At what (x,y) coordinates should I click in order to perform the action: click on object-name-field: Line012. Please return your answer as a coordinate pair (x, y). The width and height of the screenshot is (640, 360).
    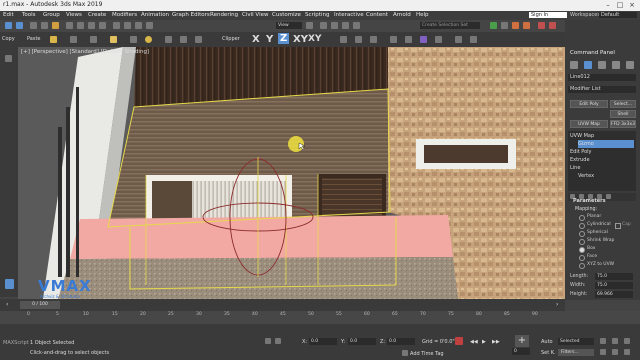
    Looking at the image, I should click on (602, 77).